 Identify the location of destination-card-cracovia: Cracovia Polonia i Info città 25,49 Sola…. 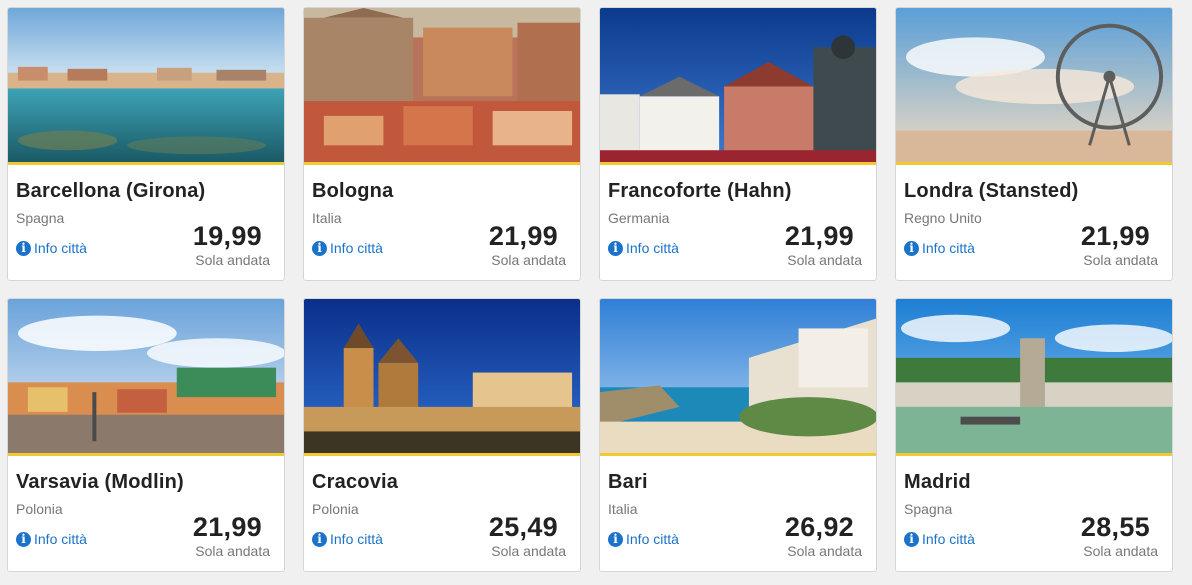
(442, 435).